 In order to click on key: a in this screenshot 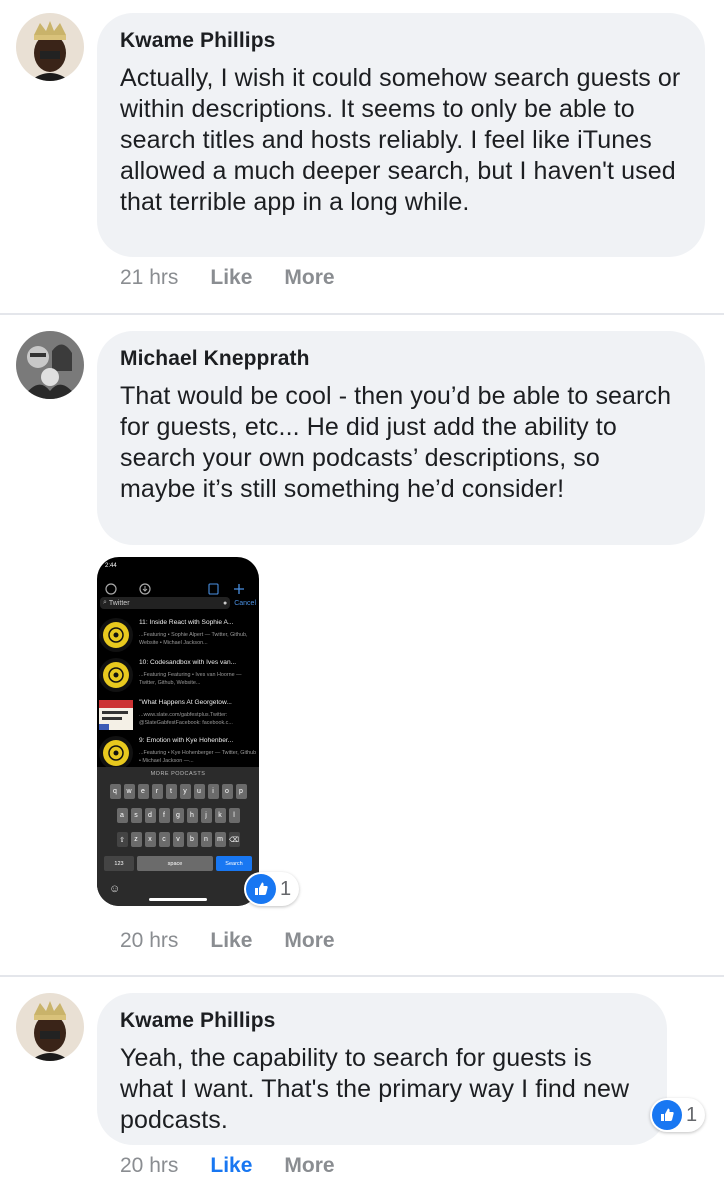, I will do `click(122, 815)`.